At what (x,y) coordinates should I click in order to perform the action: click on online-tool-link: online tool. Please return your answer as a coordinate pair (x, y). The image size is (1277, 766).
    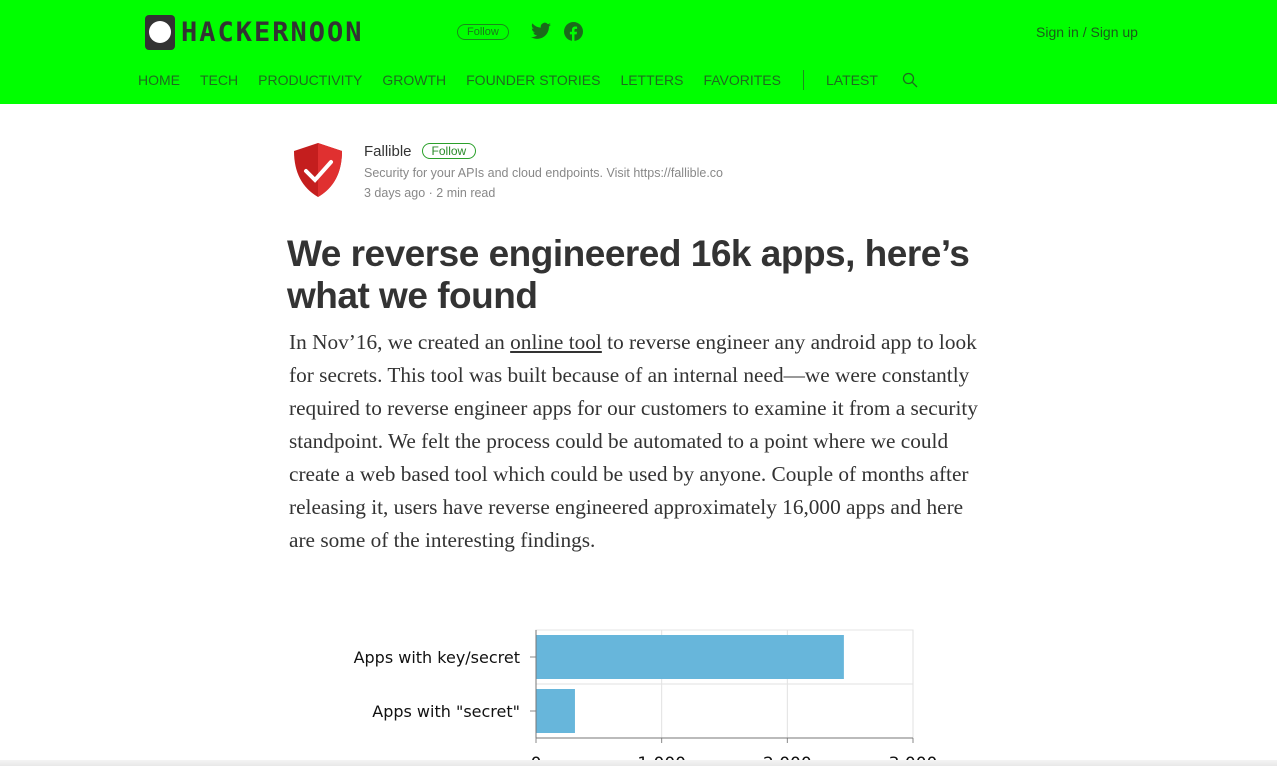
    Looking at the image, I should click on (556, 342).